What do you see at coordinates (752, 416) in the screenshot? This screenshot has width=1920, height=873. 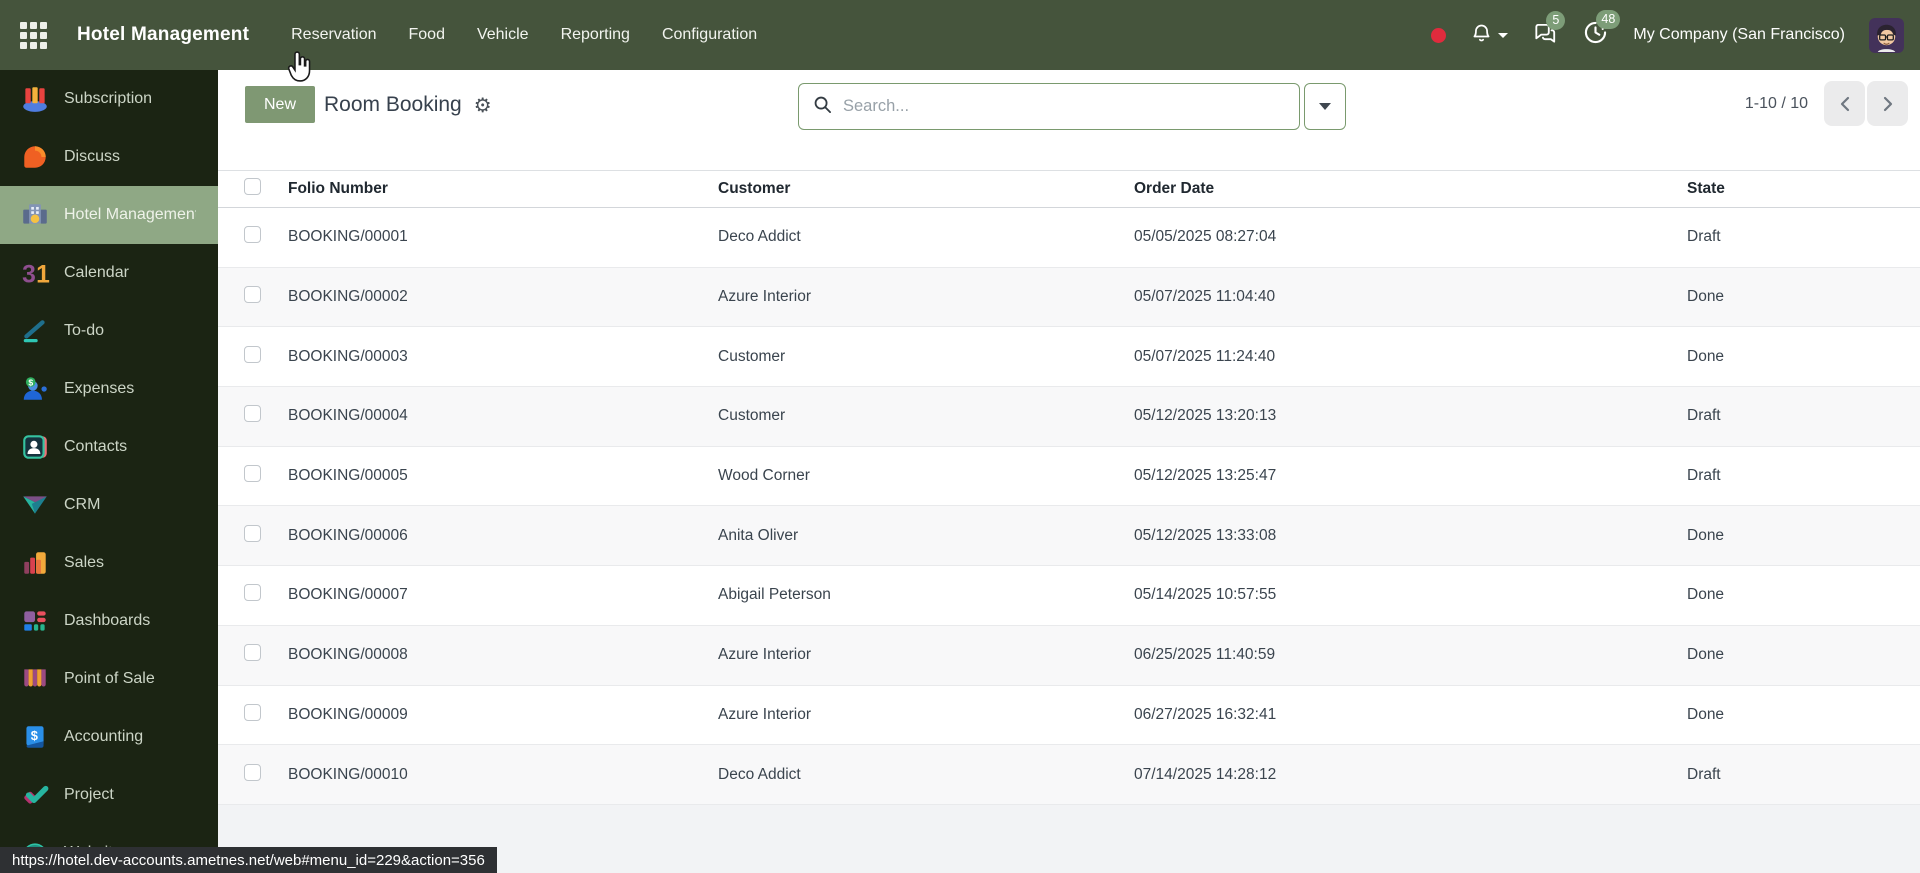 I see `cell-customer: Customer` at bounding box center [752, 416].